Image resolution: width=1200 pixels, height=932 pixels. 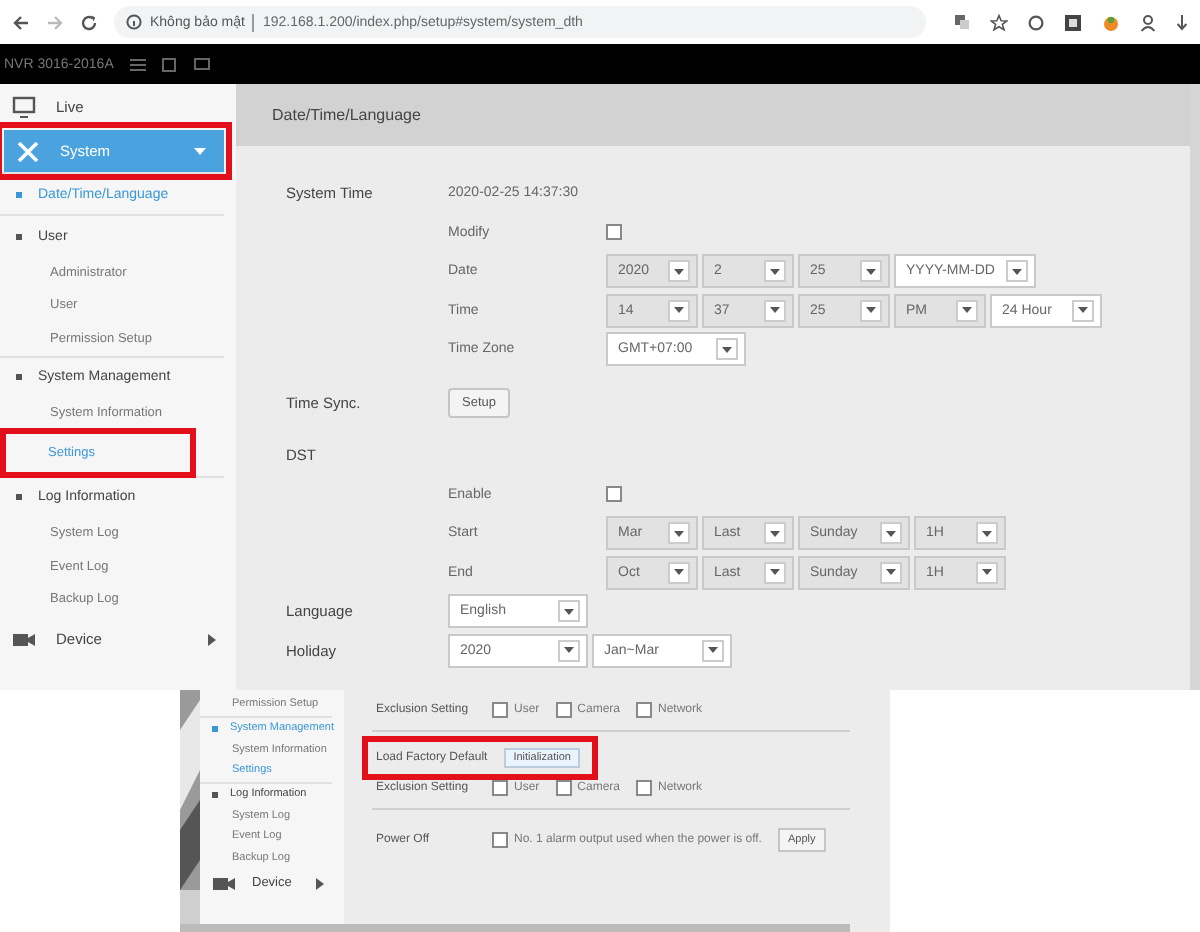 What do you see at coordinates (515, 928) in the screenshot?
I see `scrollbar` at bounding box center [515, 928].